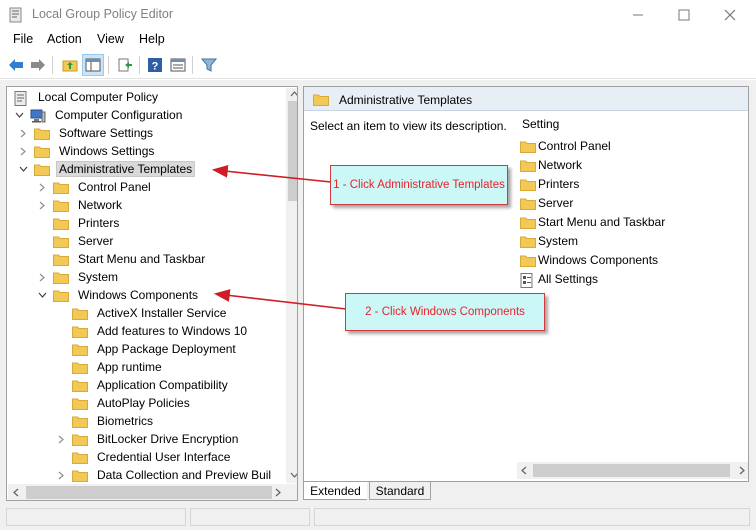 The width and height of the screenshot is (756, 530). I want to click on annotation-arrows, so click(279, 237).